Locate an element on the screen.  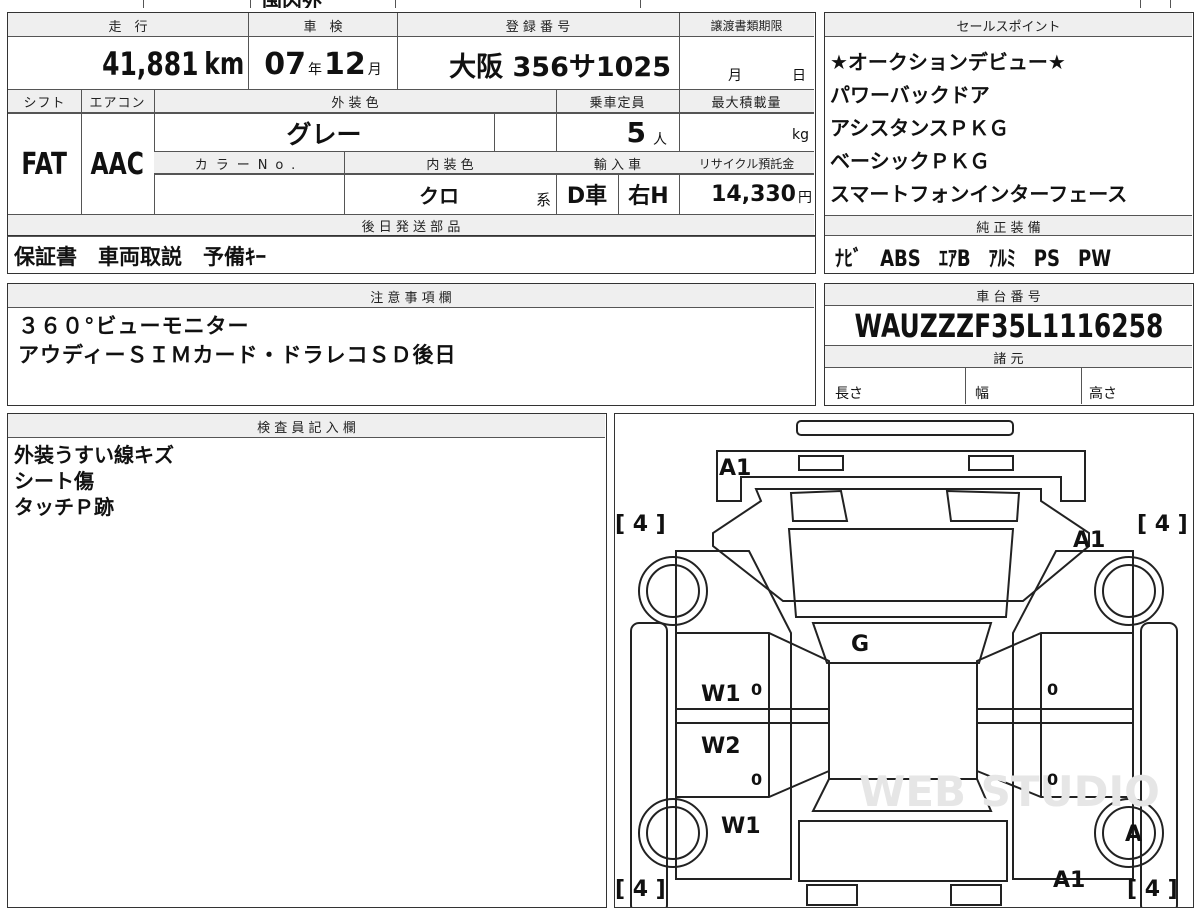
note-line-2: アウディーＳＩＭカード・ドラレコＳＤ後日 is located at coordinates (237, 355).